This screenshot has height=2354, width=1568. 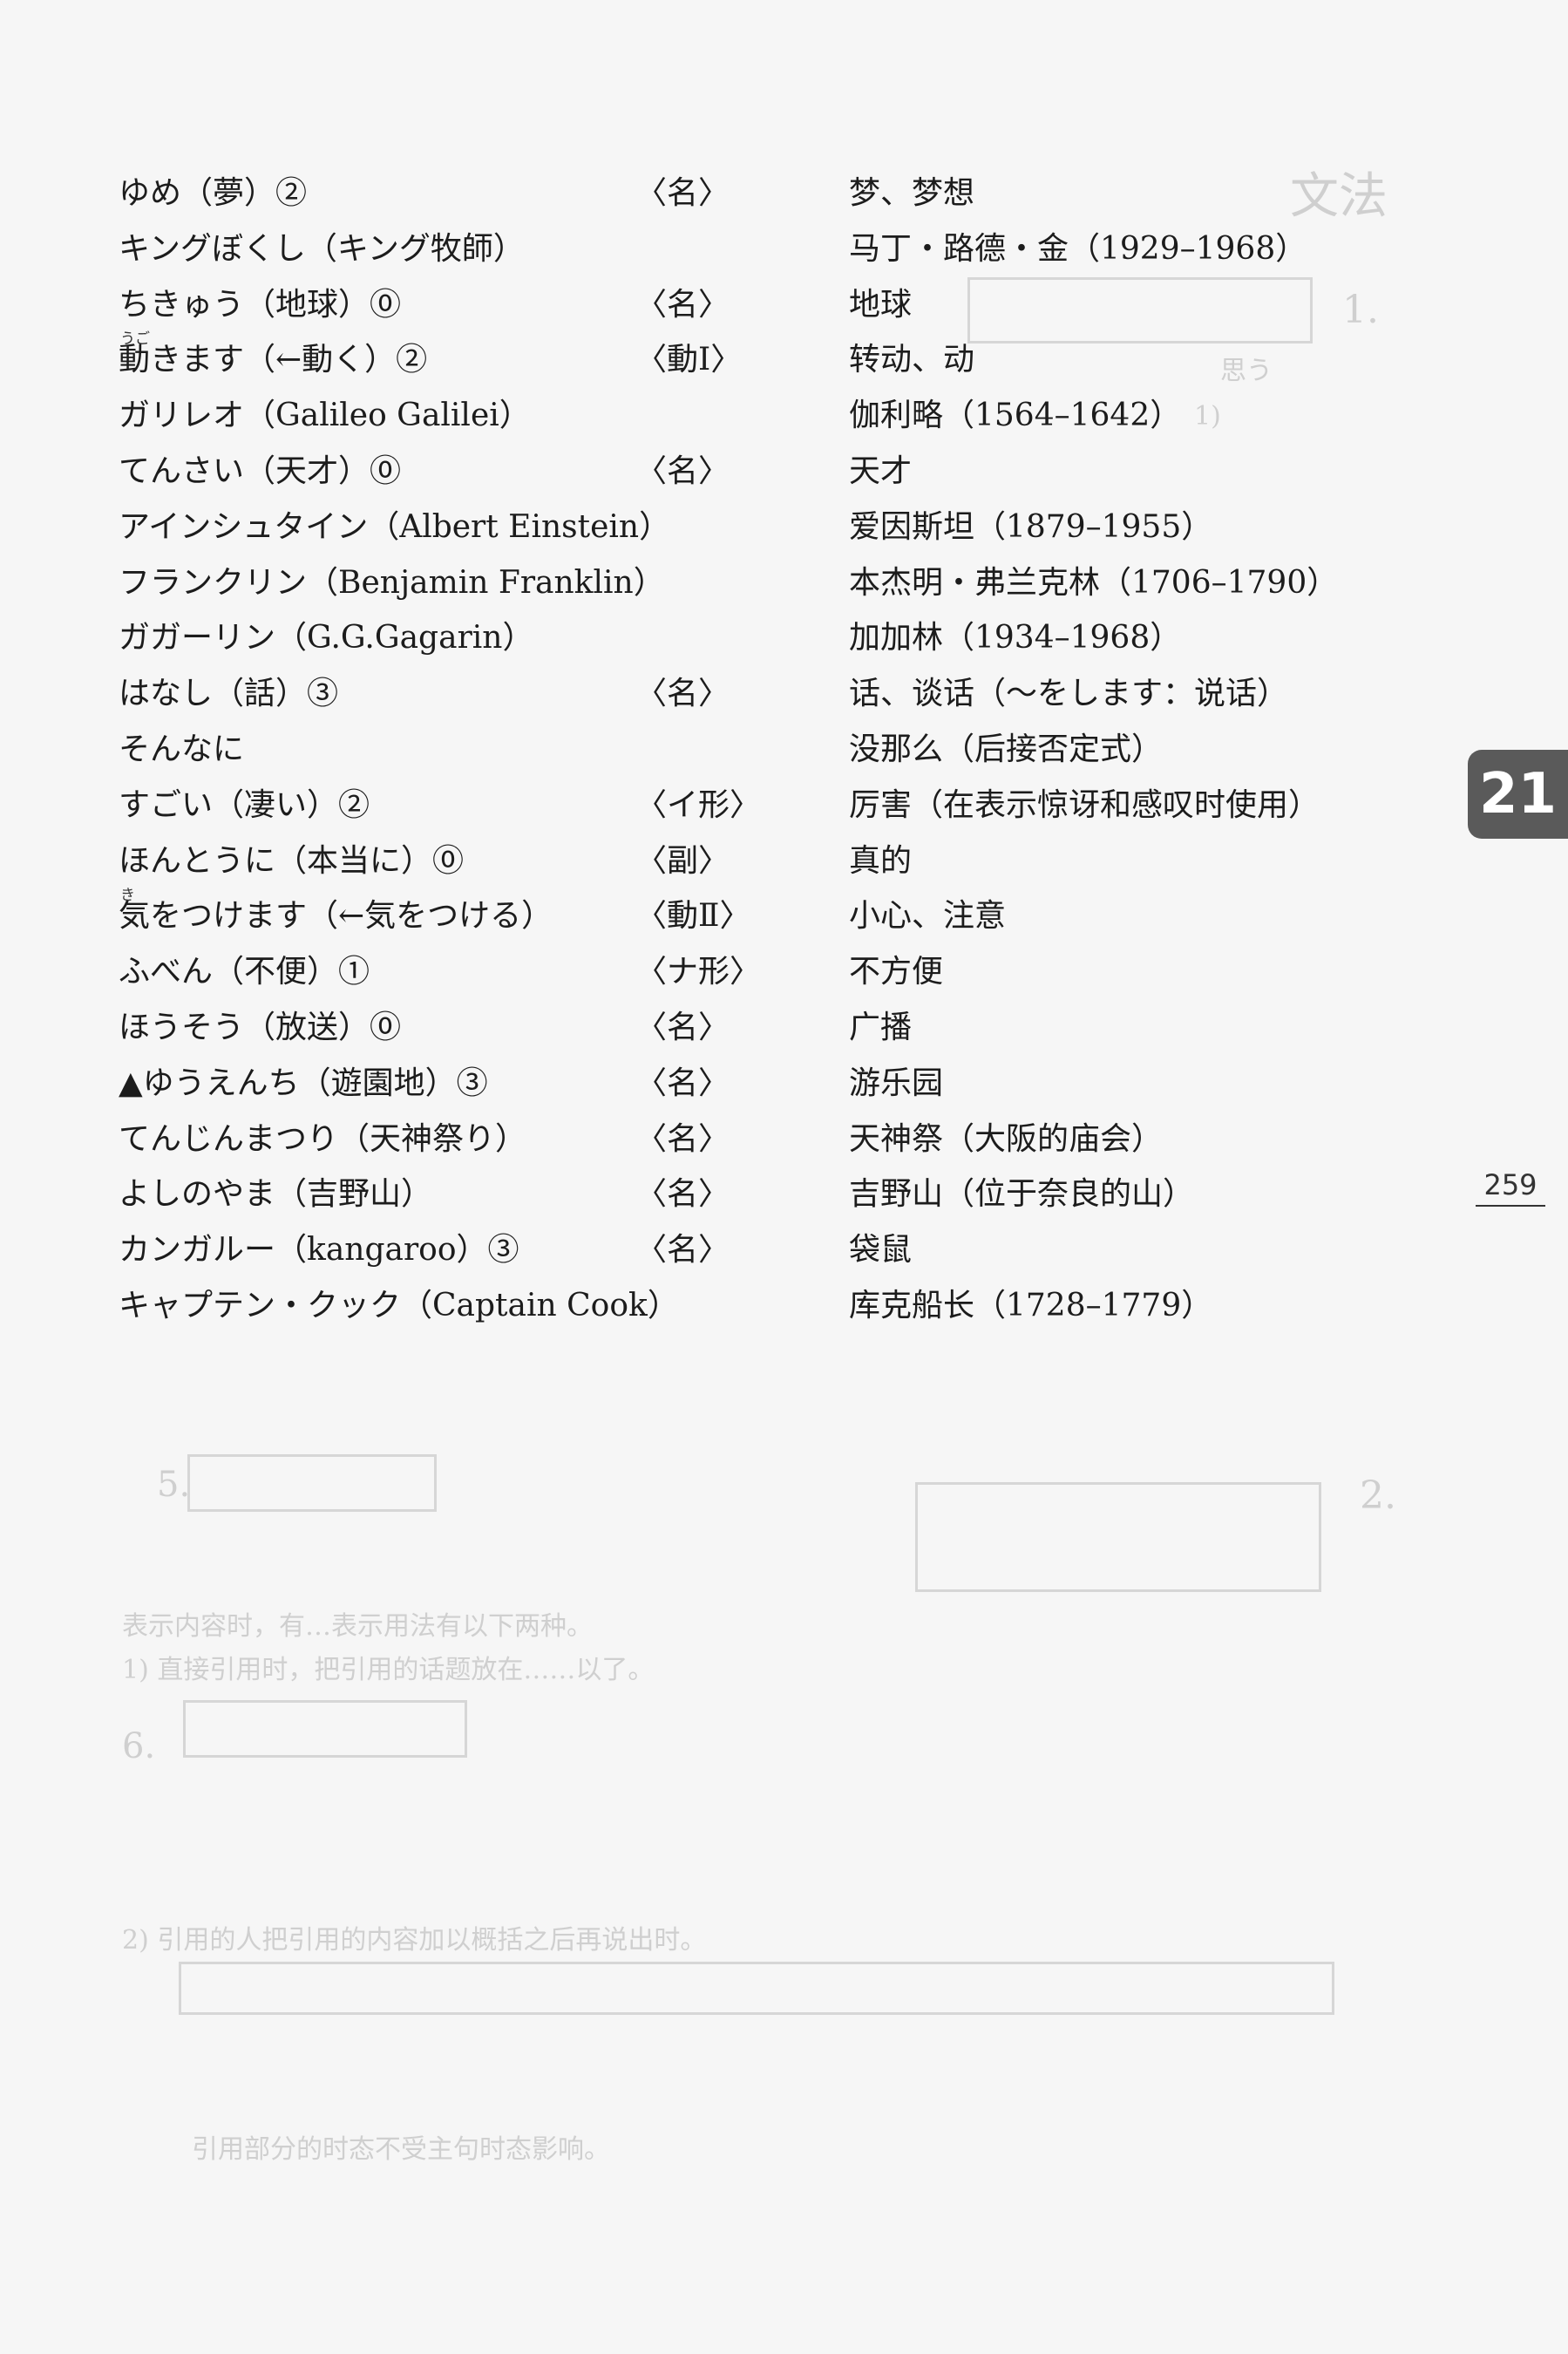 What do you see at coordinates (897, 972) in the screenshot?
I see `vocab-meaning: 不方便` at bounding box center [897, 972].